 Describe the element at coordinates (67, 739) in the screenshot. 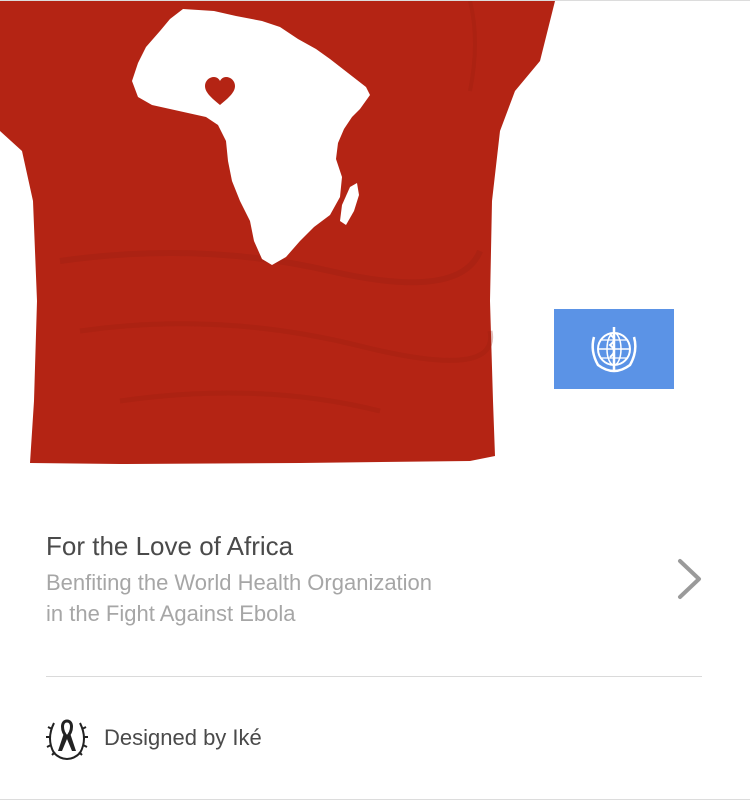

I see `awareness-ribbon-laurel-icon` at that location.